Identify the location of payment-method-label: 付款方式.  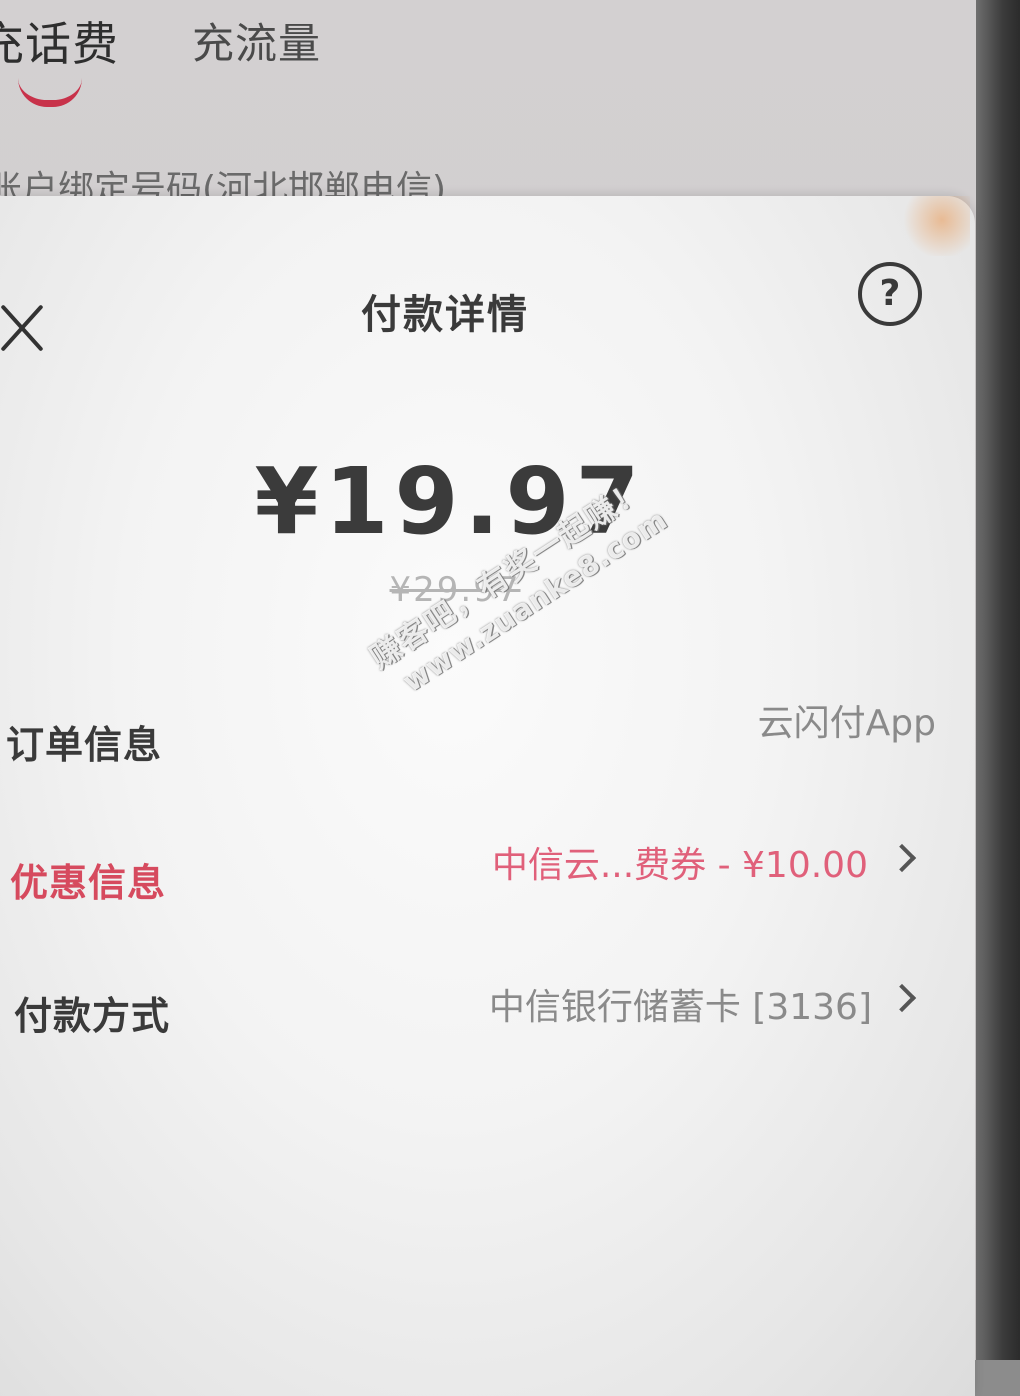
(92, 1016).